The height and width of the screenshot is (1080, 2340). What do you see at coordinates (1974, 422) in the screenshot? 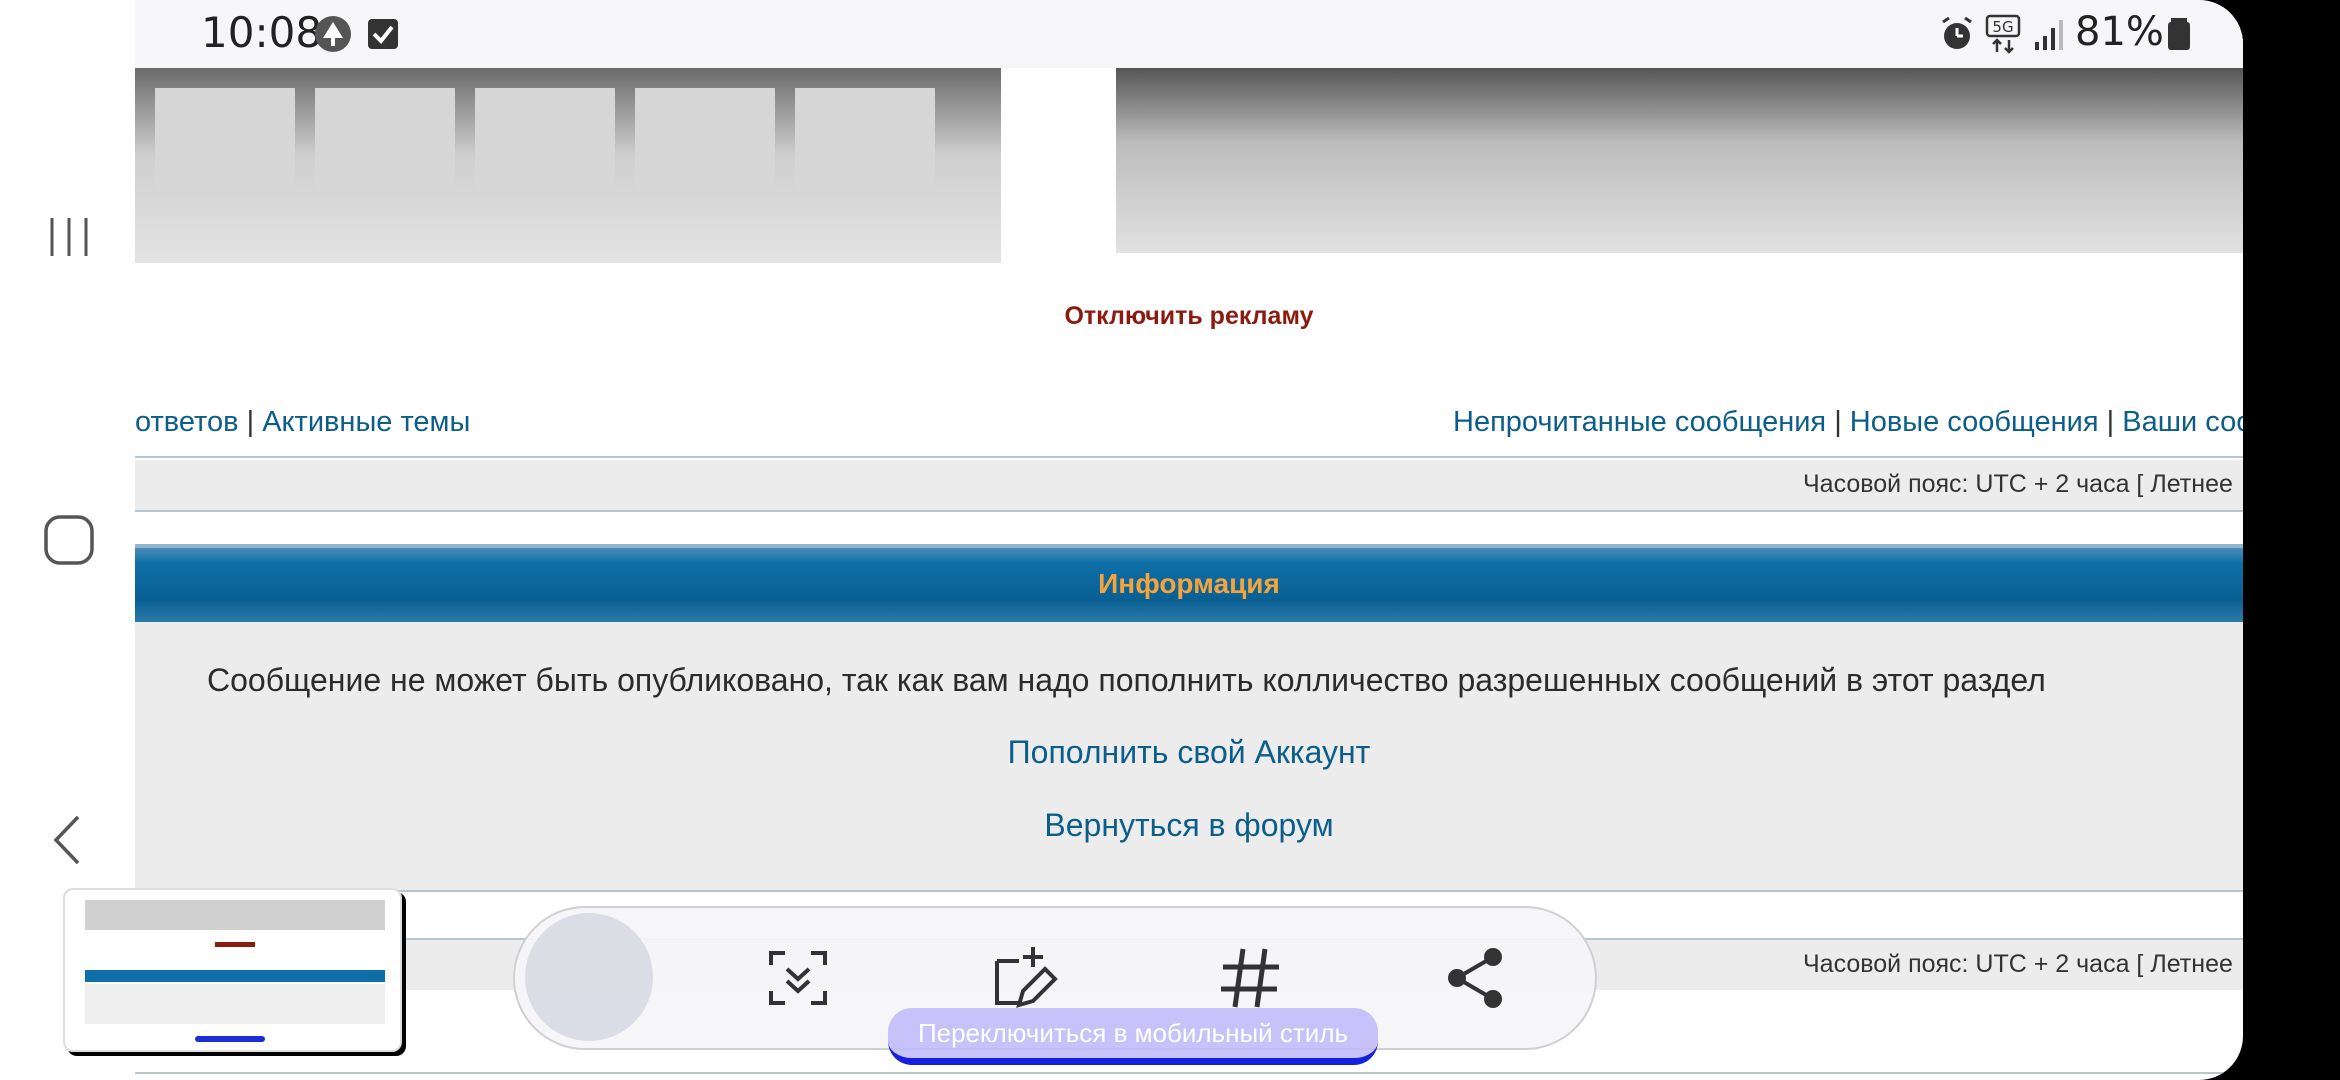
I see `link-new-messages: Новые сообщения` at bounding box center [1974, 422].